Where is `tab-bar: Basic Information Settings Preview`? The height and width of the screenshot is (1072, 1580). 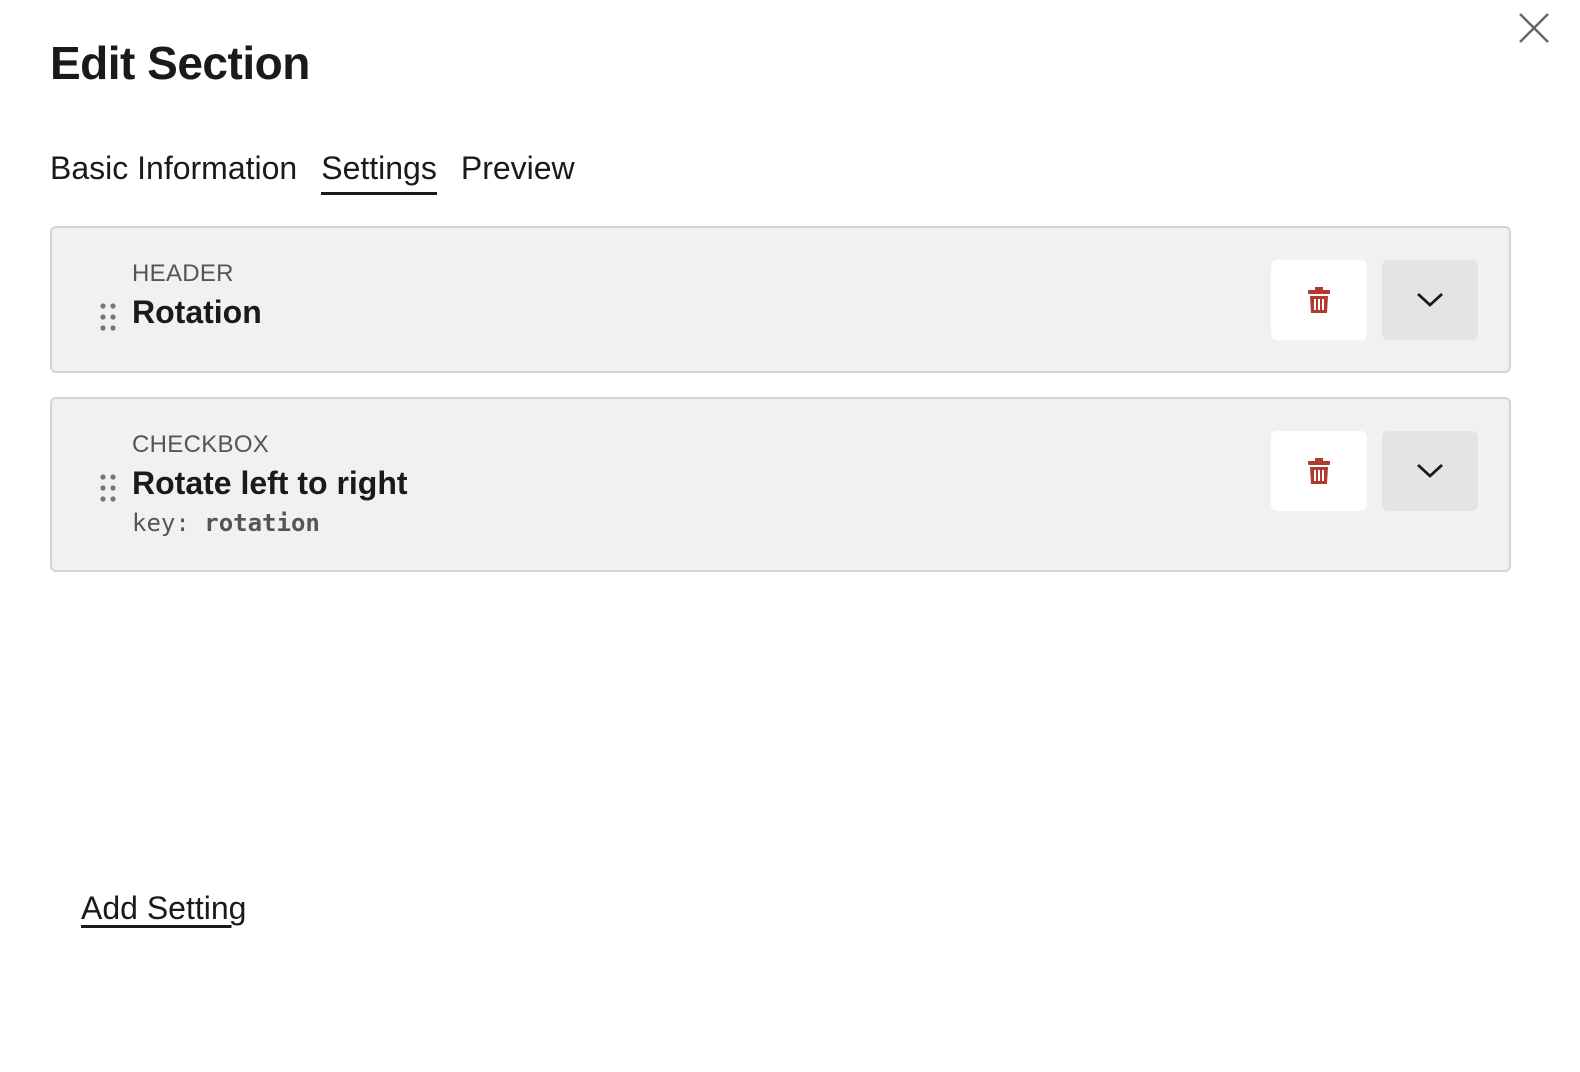
tab-bar: Basic Information Settings Preview is located at coordinates (312, 171).